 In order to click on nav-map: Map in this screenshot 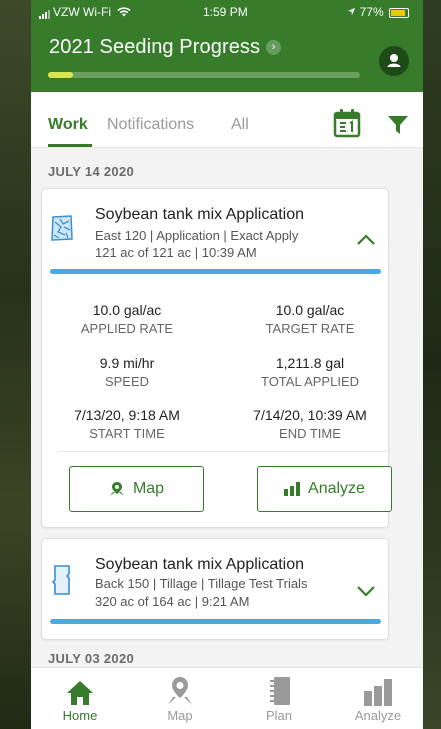, I will do `click(180, 697)`.